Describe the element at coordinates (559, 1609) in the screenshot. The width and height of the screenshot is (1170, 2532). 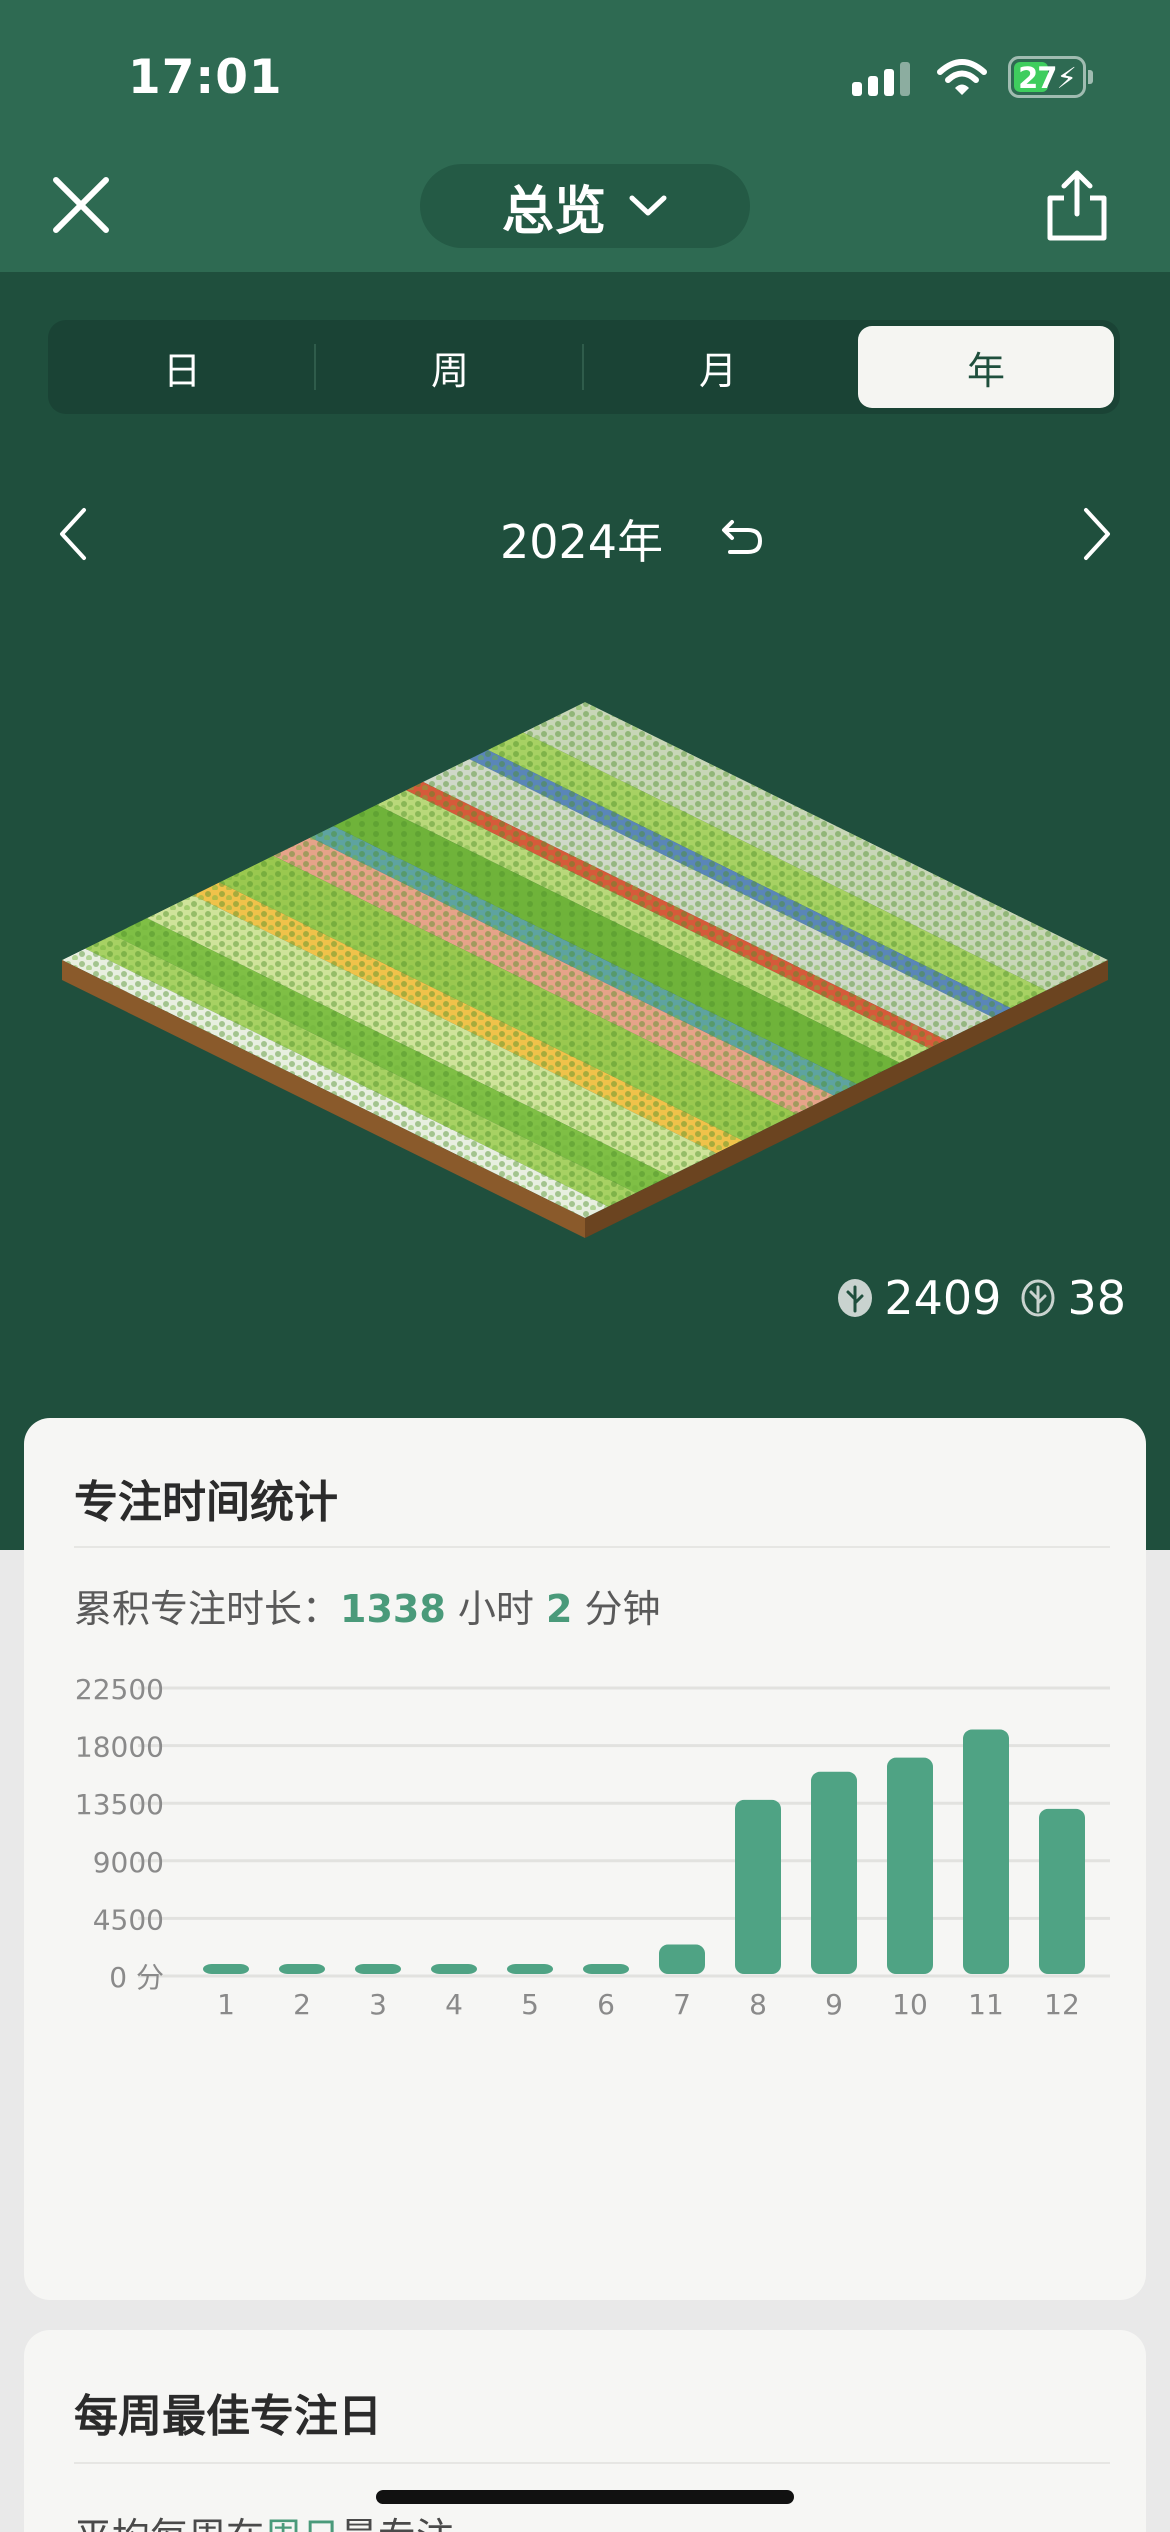
I see `total-minutes: 2` at that location.